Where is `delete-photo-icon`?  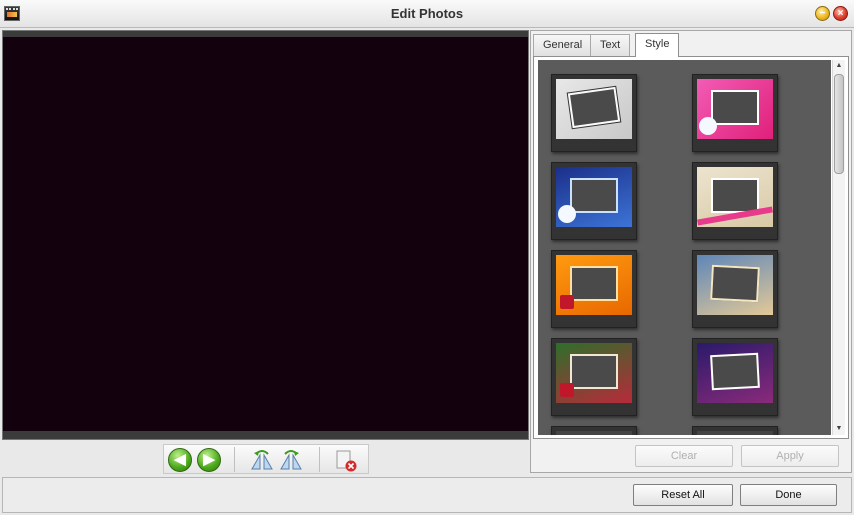
delete-photo-icon is located at coordinates (346, 461).